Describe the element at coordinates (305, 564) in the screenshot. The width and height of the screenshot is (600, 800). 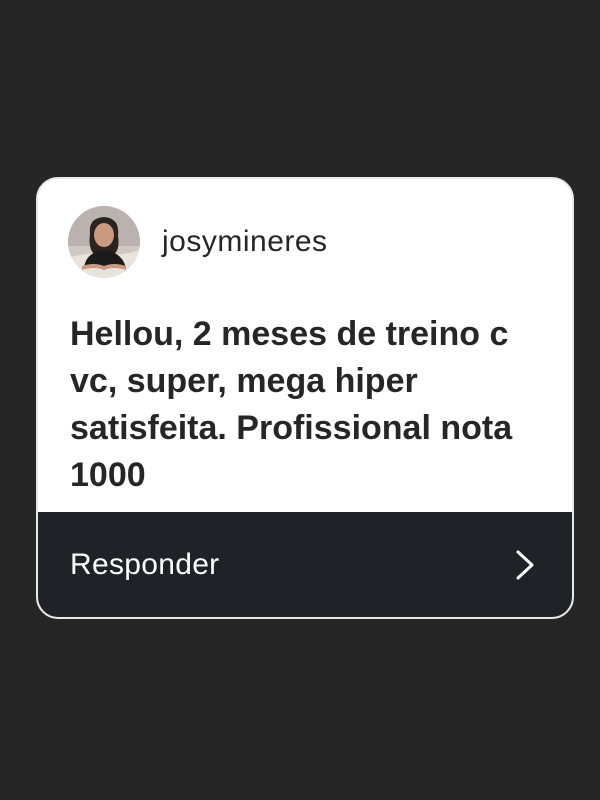
I see `reply-button: Responder` at that location.